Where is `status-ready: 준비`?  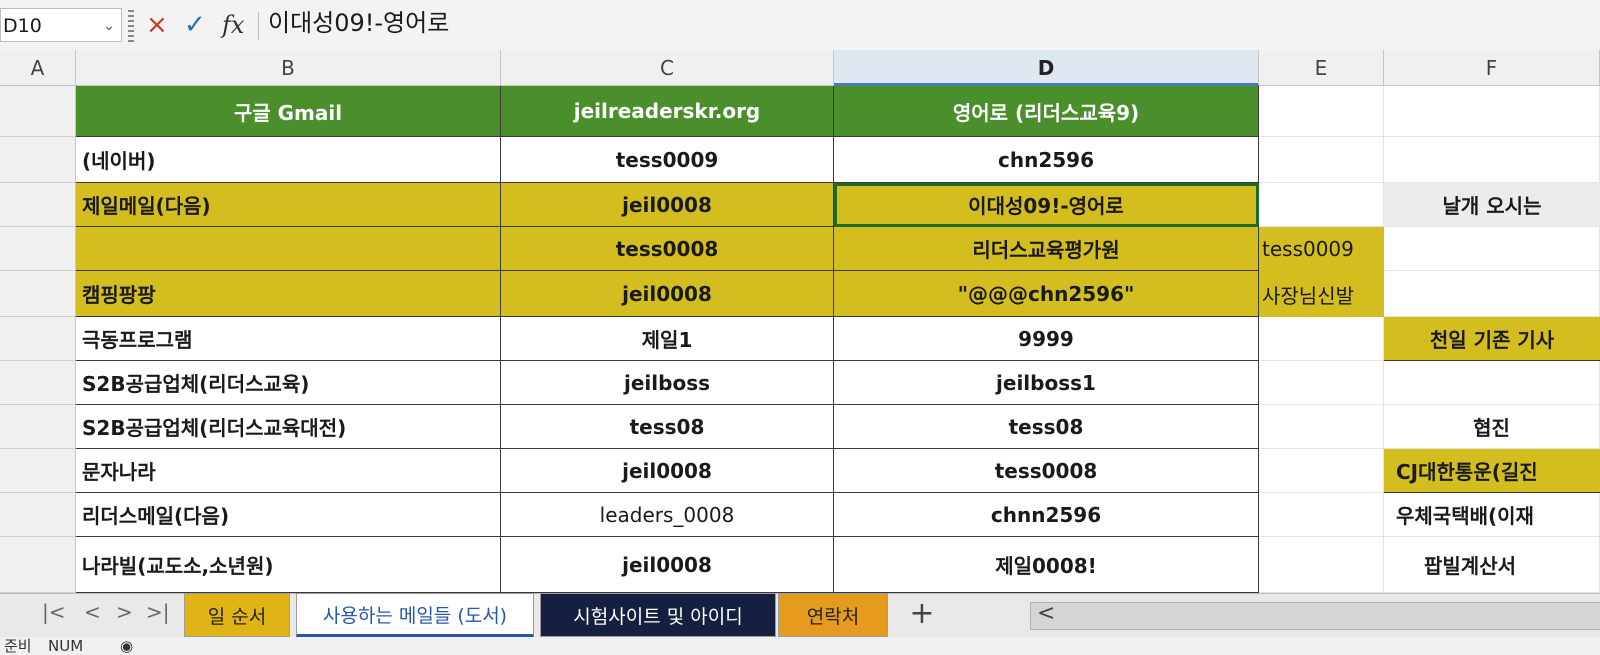 status-ready: 준비 is located at coordinates (18, 646).